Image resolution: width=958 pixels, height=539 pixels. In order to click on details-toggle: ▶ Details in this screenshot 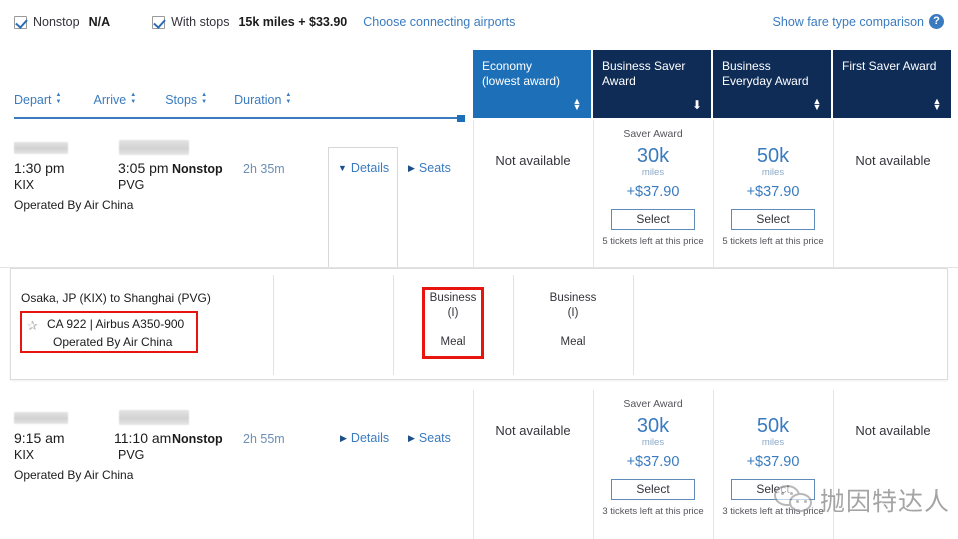, I will do `click(364, 438)`.